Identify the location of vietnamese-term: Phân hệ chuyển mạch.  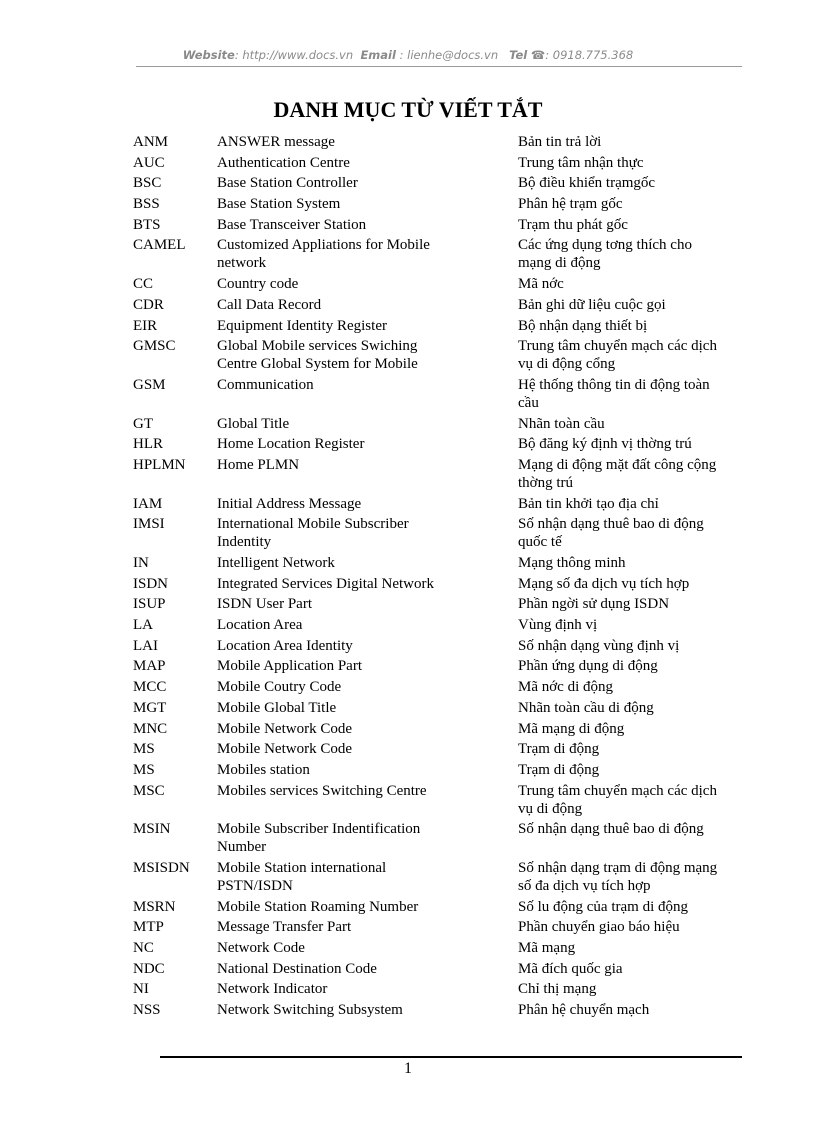
(584, 1010).